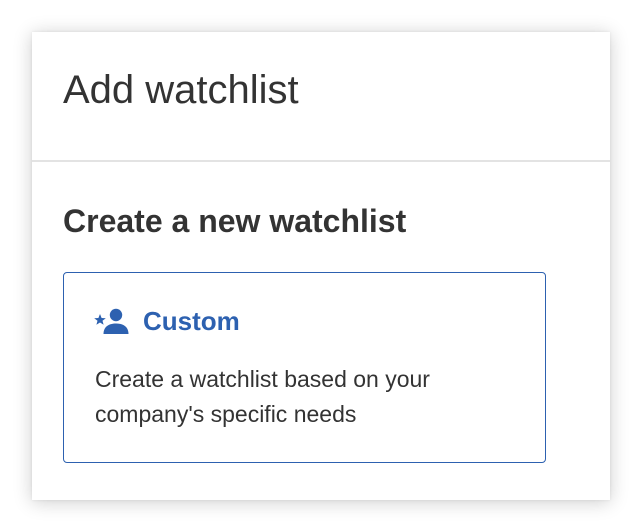 The width and height of the screenshot is (642, 532). What do you see at coordinates (191, 321) in the screenshot?
I see `option-title: Custom` at bounding box center [191, 321].